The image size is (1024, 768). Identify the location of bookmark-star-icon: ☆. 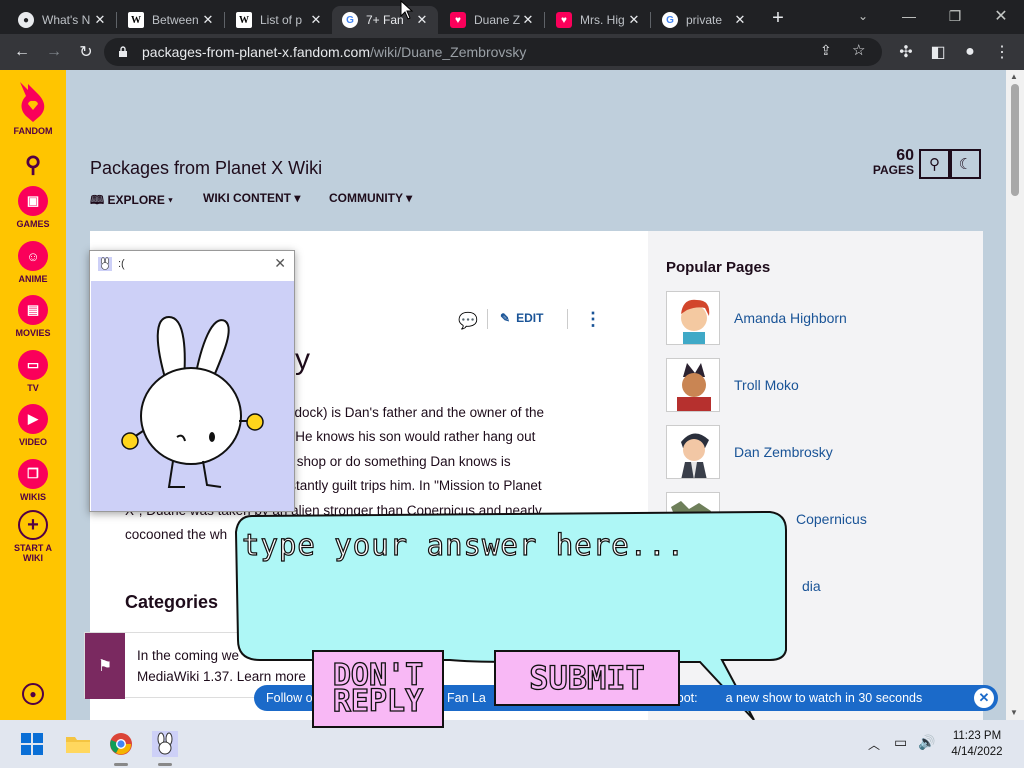
(858, 50).